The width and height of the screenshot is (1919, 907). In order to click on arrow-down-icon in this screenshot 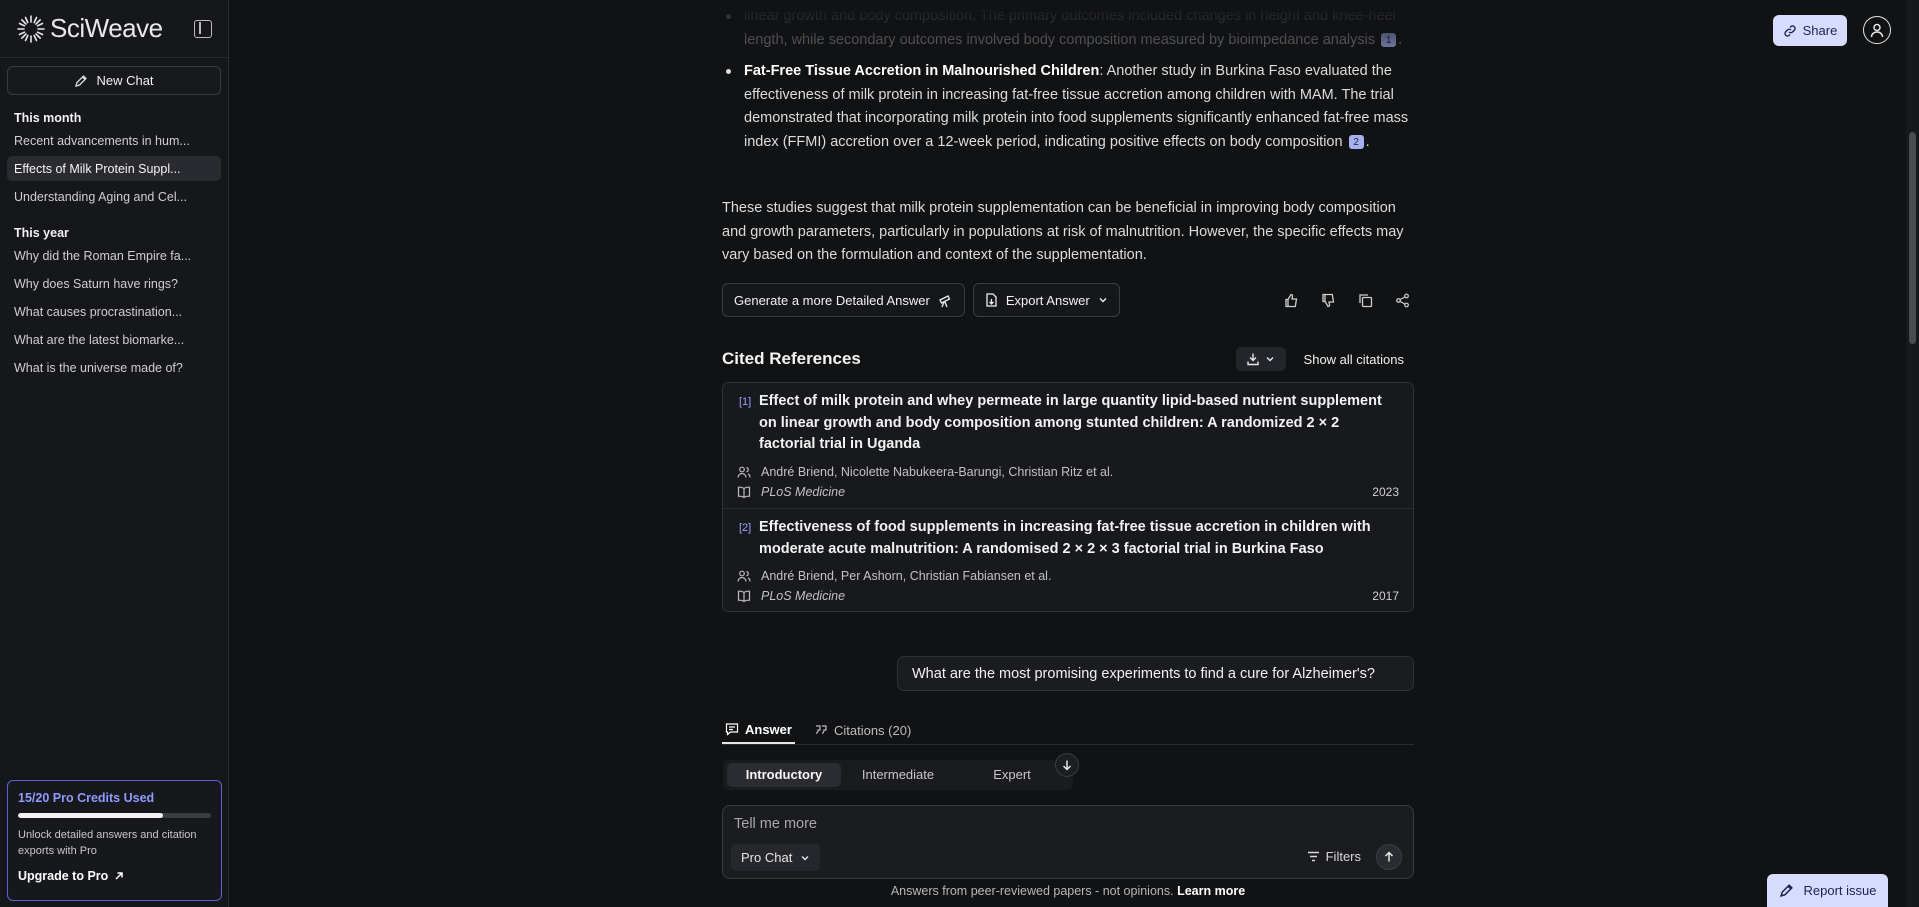, I will do `click(1067, 765)`.